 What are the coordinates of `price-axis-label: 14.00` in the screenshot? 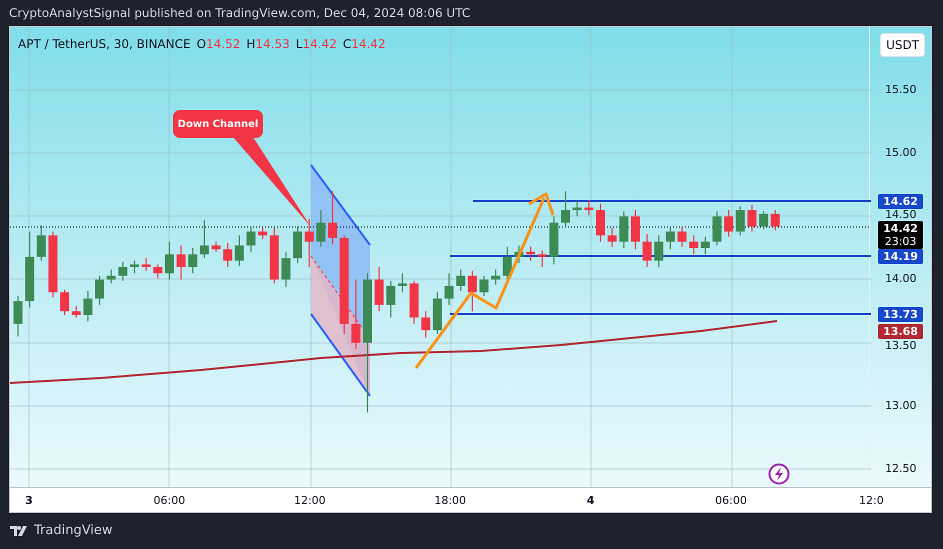 It's located at (901, 278).